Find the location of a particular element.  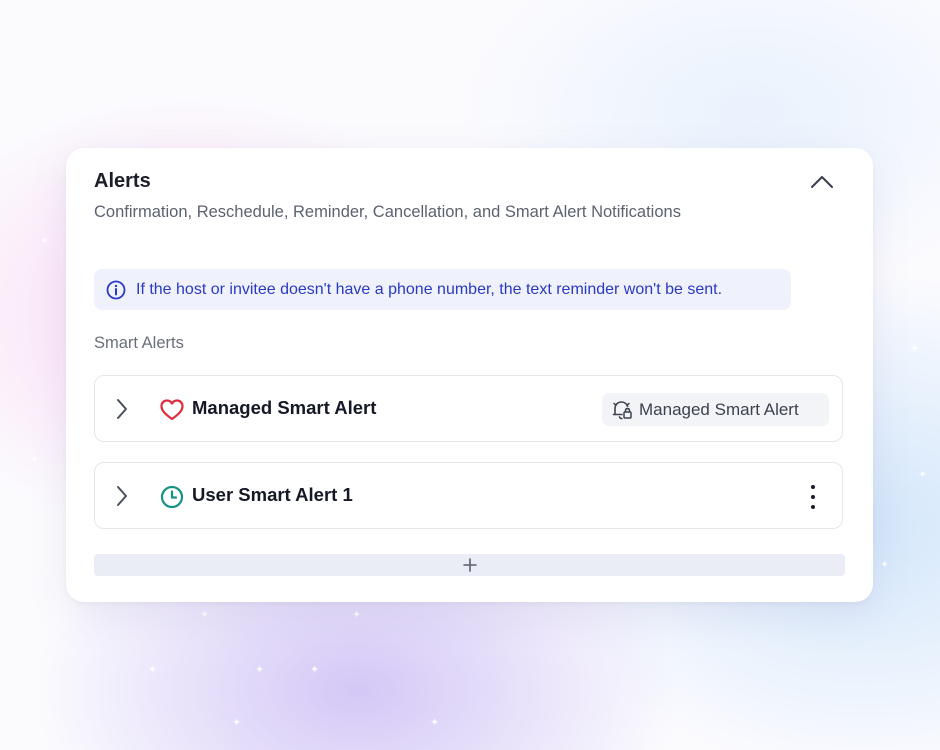

chevron-up-icon is located at coordinates (822, 182).